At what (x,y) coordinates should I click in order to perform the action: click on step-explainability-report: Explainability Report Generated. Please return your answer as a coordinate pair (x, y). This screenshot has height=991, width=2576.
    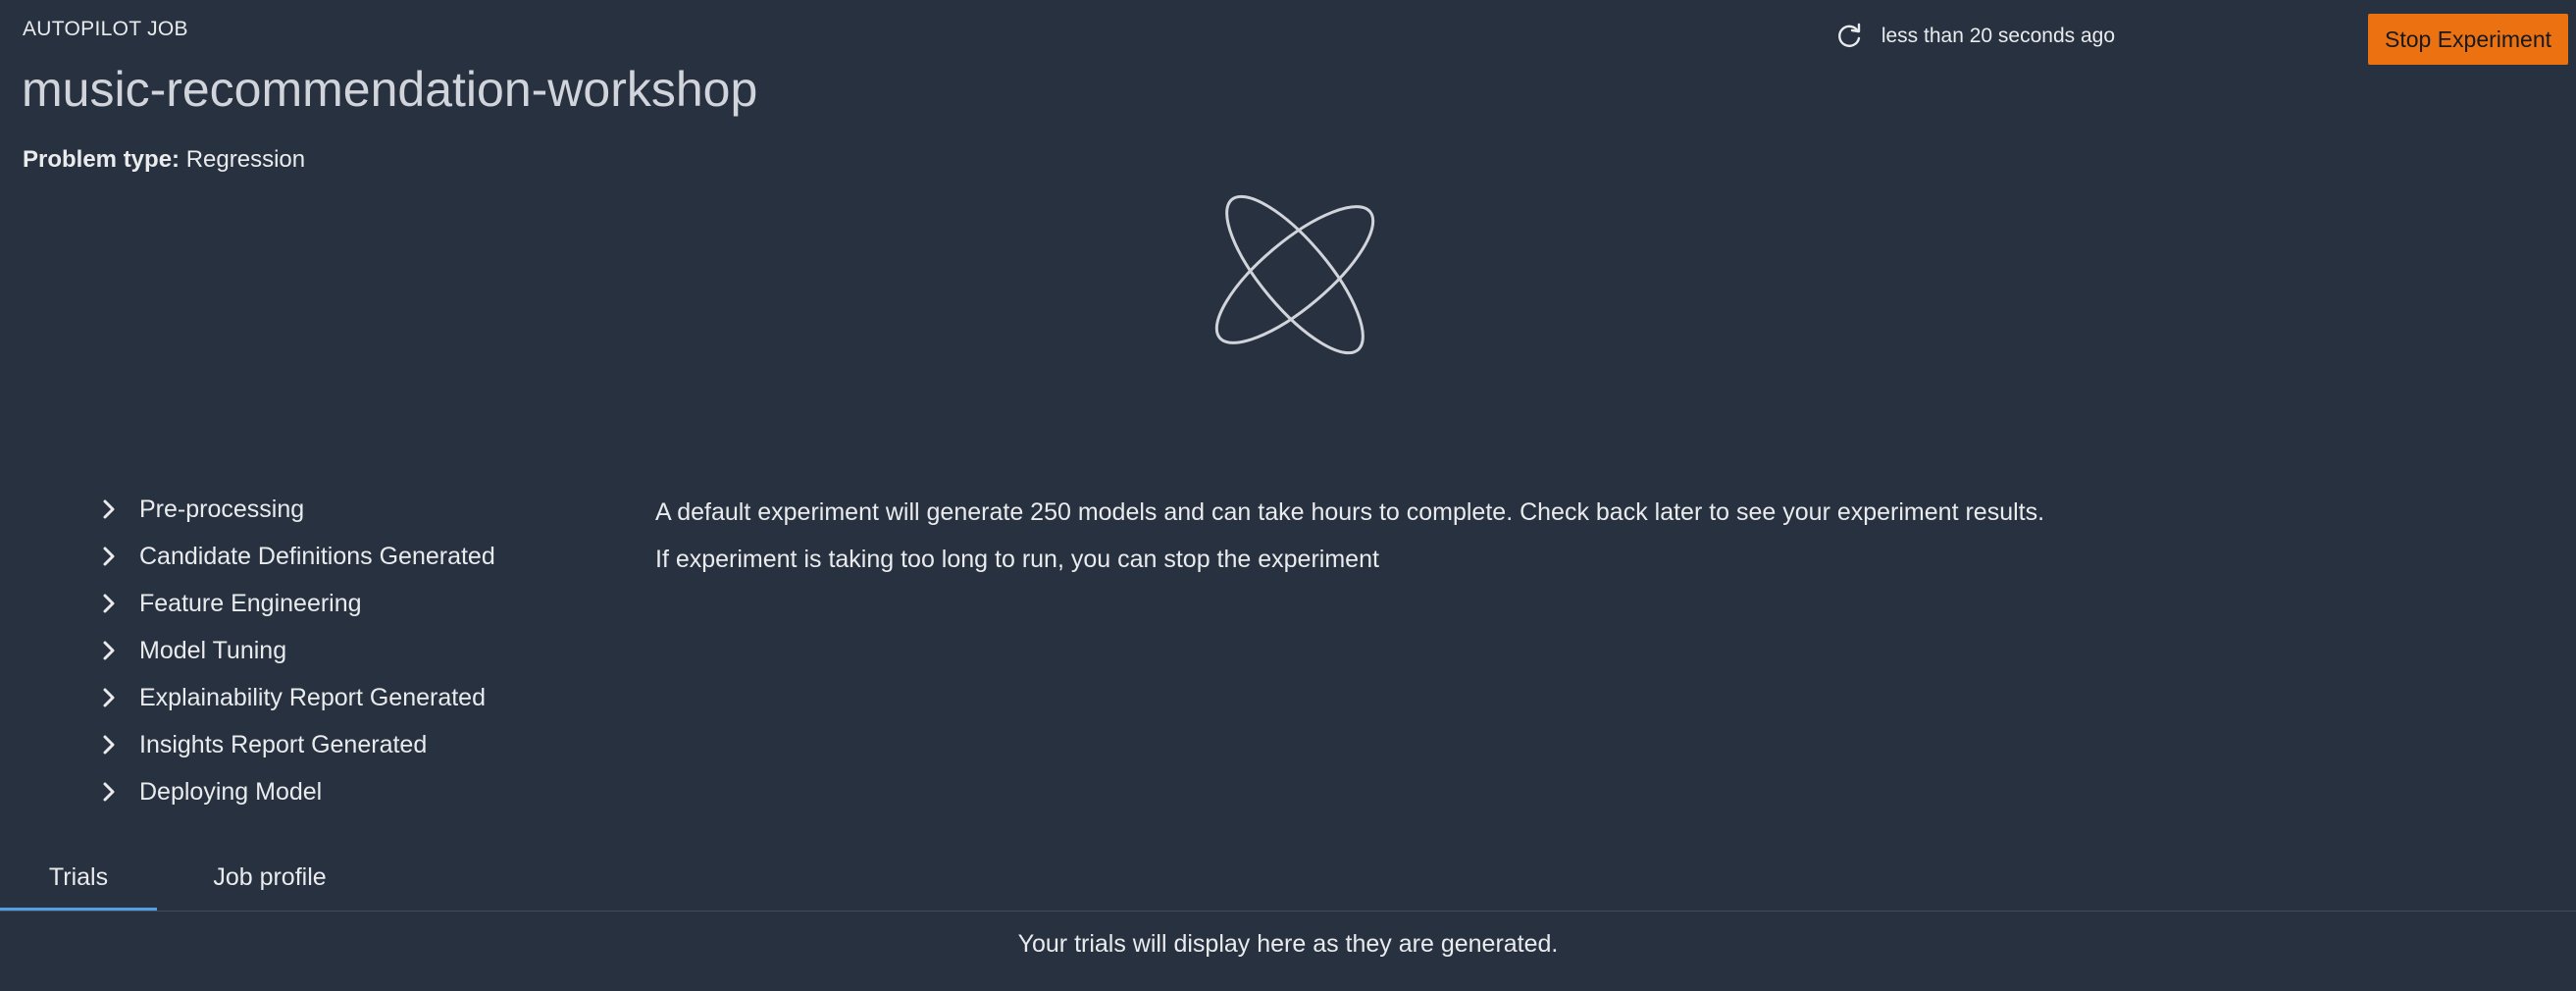
    Looking at the image, I should click on (294, 698).